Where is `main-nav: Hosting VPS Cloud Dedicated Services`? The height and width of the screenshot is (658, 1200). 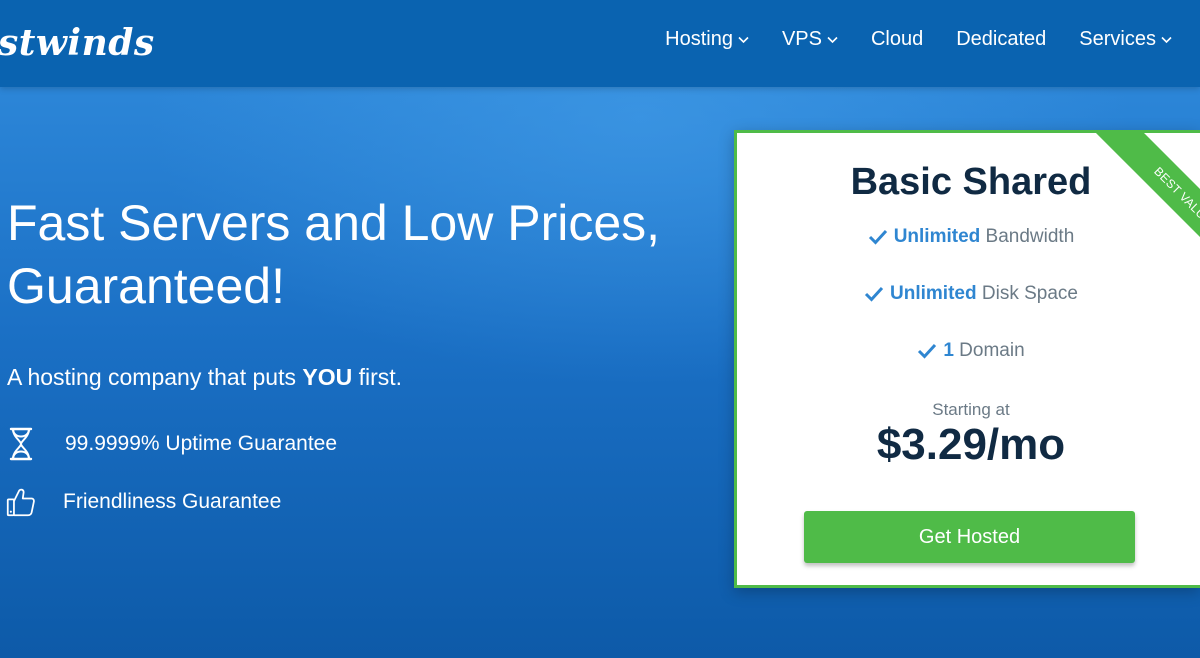 main-nav: Hosting VPS Cloud Dedicated Services is located at coordinates (918, 39).